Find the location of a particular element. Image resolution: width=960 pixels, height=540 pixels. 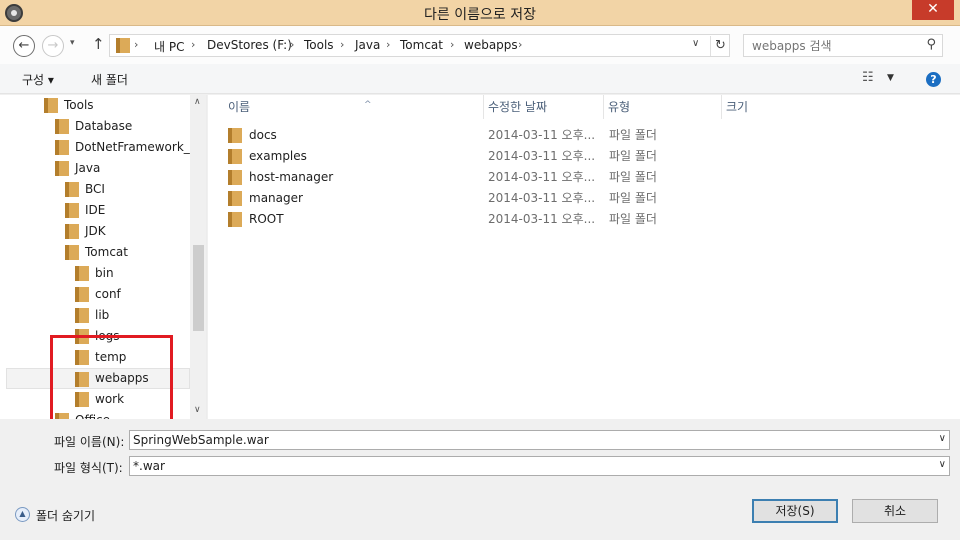

tree-item-conf: conf is located at coordinates (95, 294).